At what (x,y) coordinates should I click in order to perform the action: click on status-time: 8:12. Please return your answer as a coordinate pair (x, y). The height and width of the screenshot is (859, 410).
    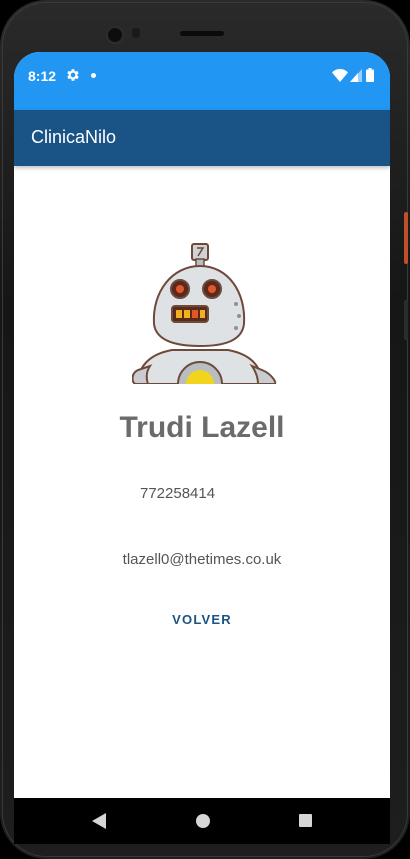
    Looking at the image, I should click on (42, 76).